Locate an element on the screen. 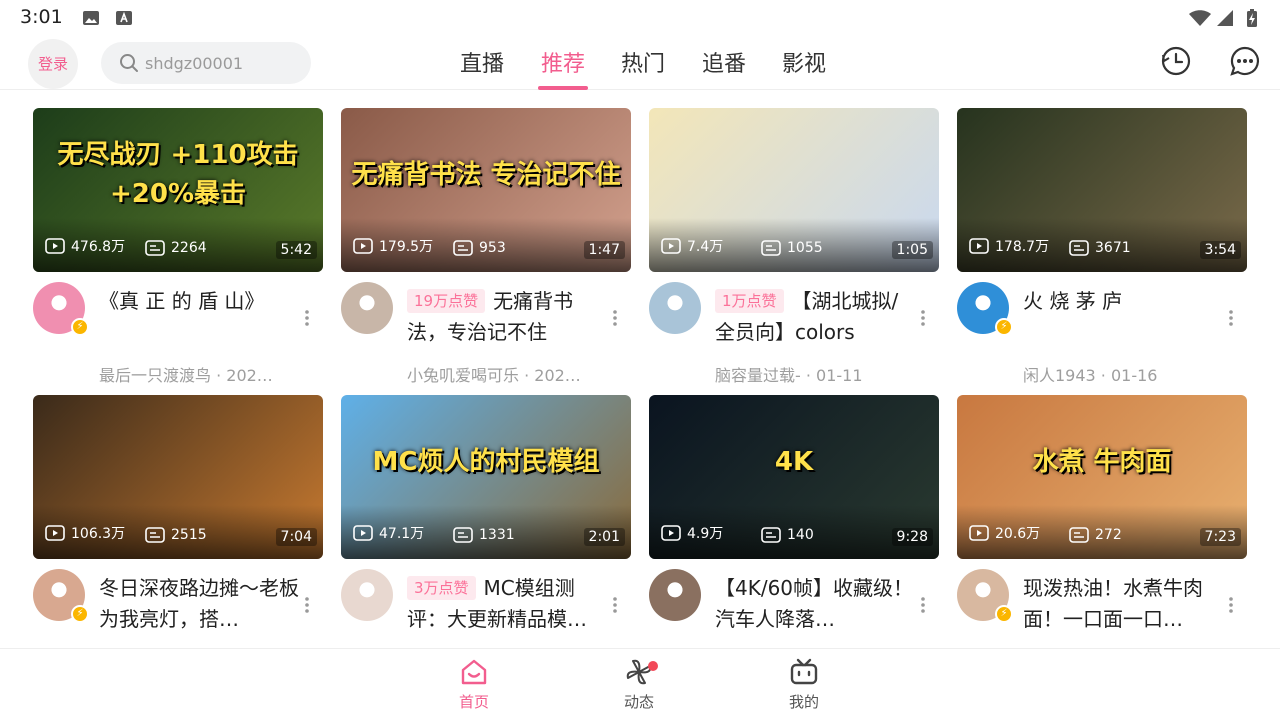 This screenshot has width=1280, height=720. view-count: 20.6万 is located at coordinates (1004, 533).